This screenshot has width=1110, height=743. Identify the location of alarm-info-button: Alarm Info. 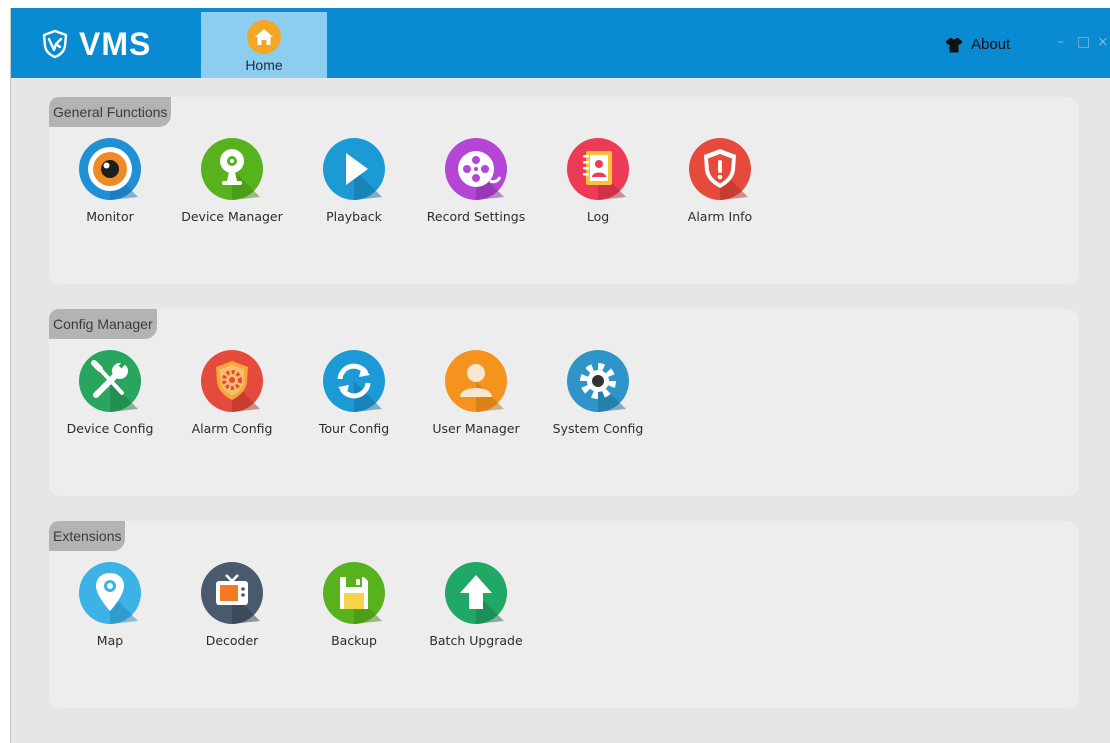
(720, 180).